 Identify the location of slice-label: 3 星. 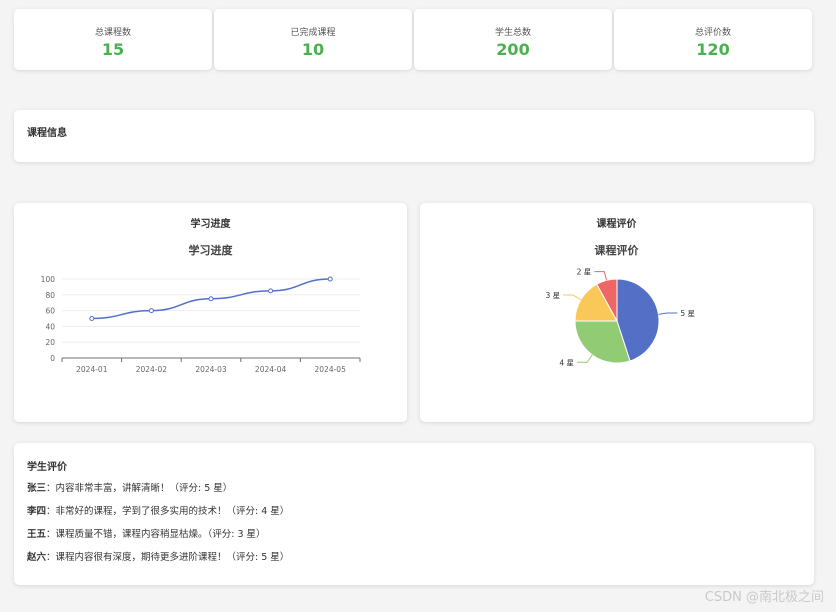
(552, 295).